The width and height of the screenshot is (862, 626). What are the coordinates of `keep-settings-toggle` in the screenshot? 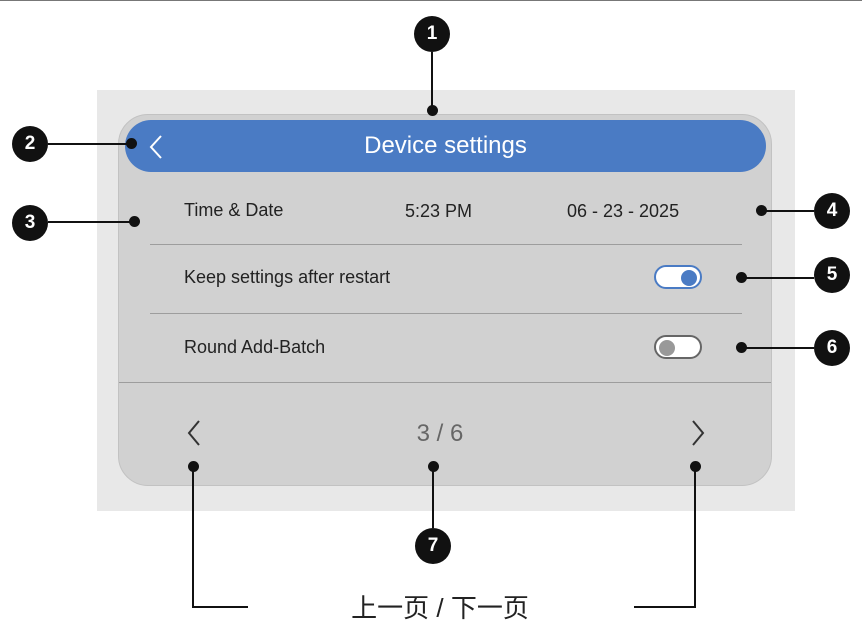 It's located at (678, 277).